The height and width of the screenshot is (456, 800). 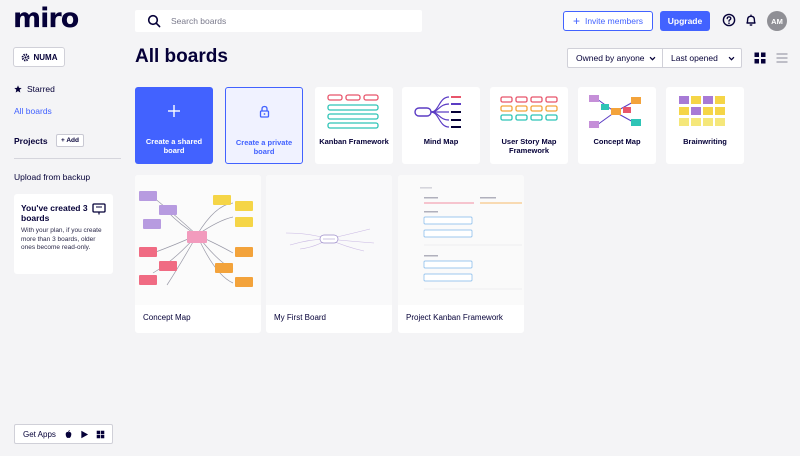 What do you see at coordinates (278, 21) in the screenshot?
I see `search-input: Search boards` at bounding box center [278, 21].